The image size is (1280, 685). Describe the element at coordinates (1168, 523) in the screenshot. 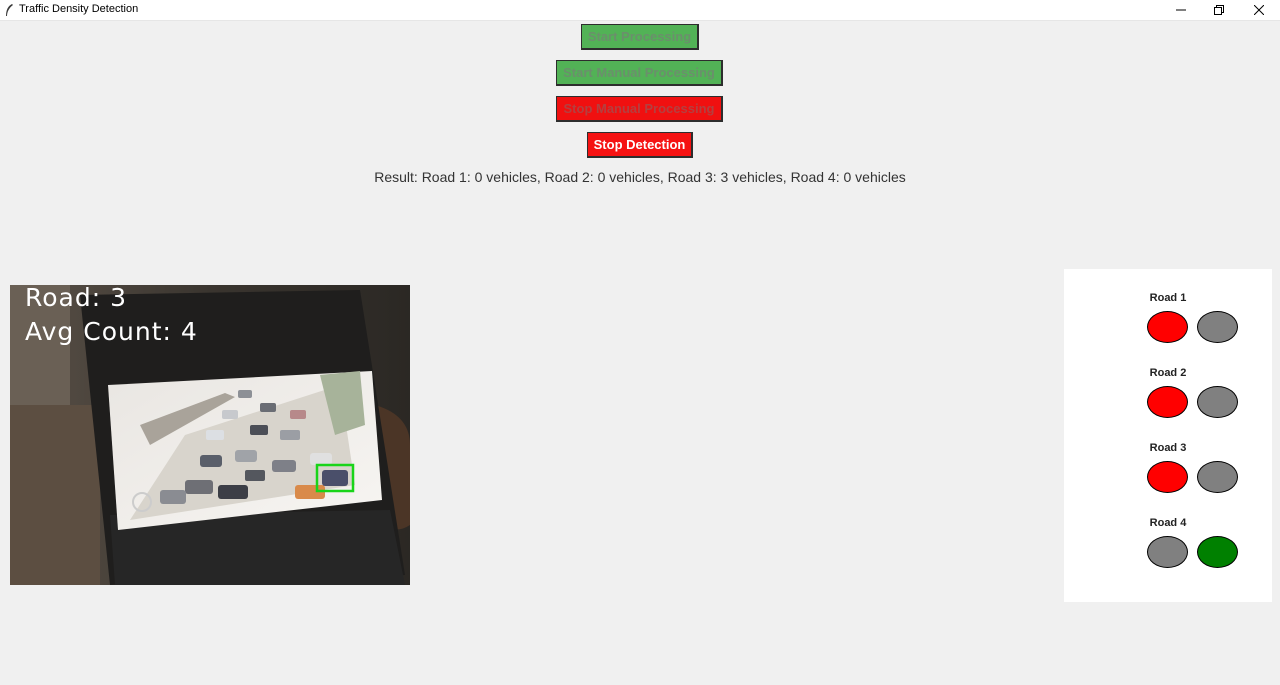

I see `road-4-label: Road 4` at that location.